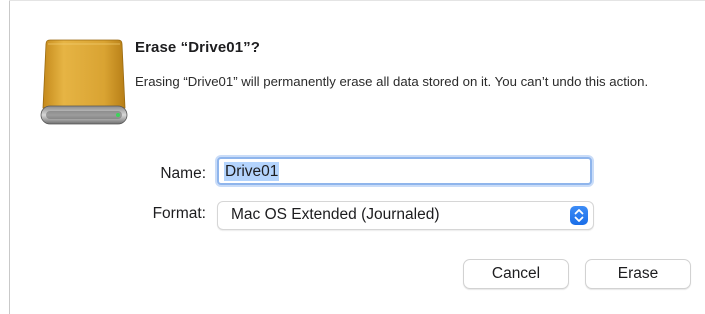 The height and width of the screenshot is (314, 705). I want to click on format-select: Mac OS Extended (Journaled), so click(405, 215).